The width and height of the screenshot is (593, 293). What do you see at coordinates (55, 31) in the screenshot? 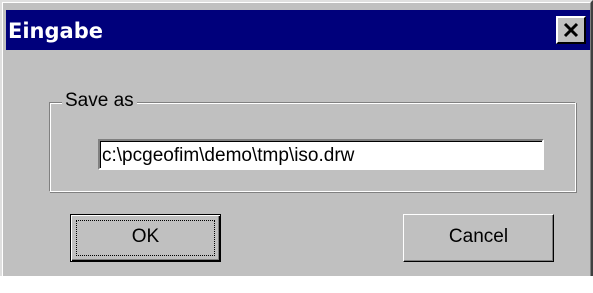
I see `window-title: Eingabe` at bounding box center [55, 31].